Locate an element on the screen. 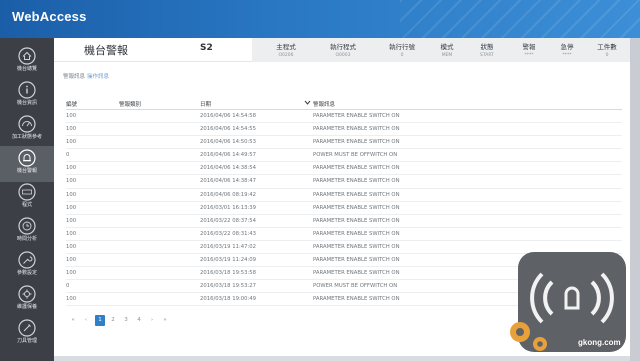  cell-date: 2016/03/22 08:31:43 is located at coordinates (228, 233).